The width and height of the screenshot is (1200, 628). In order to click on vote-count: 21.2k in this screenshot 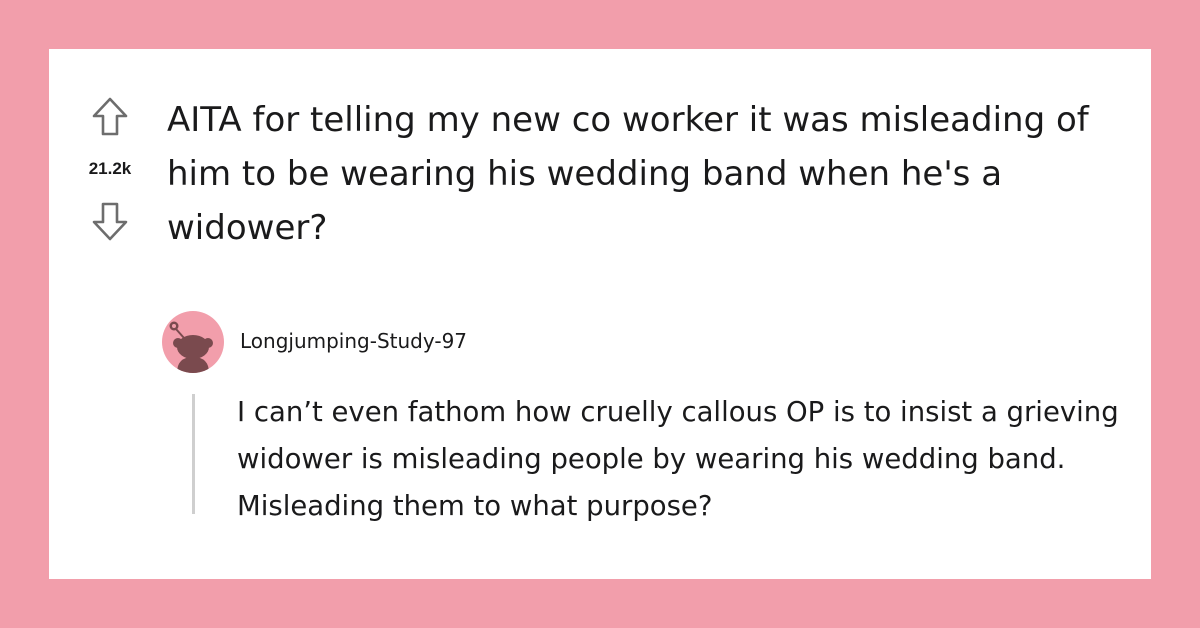, I will do `click(110, 168)`.